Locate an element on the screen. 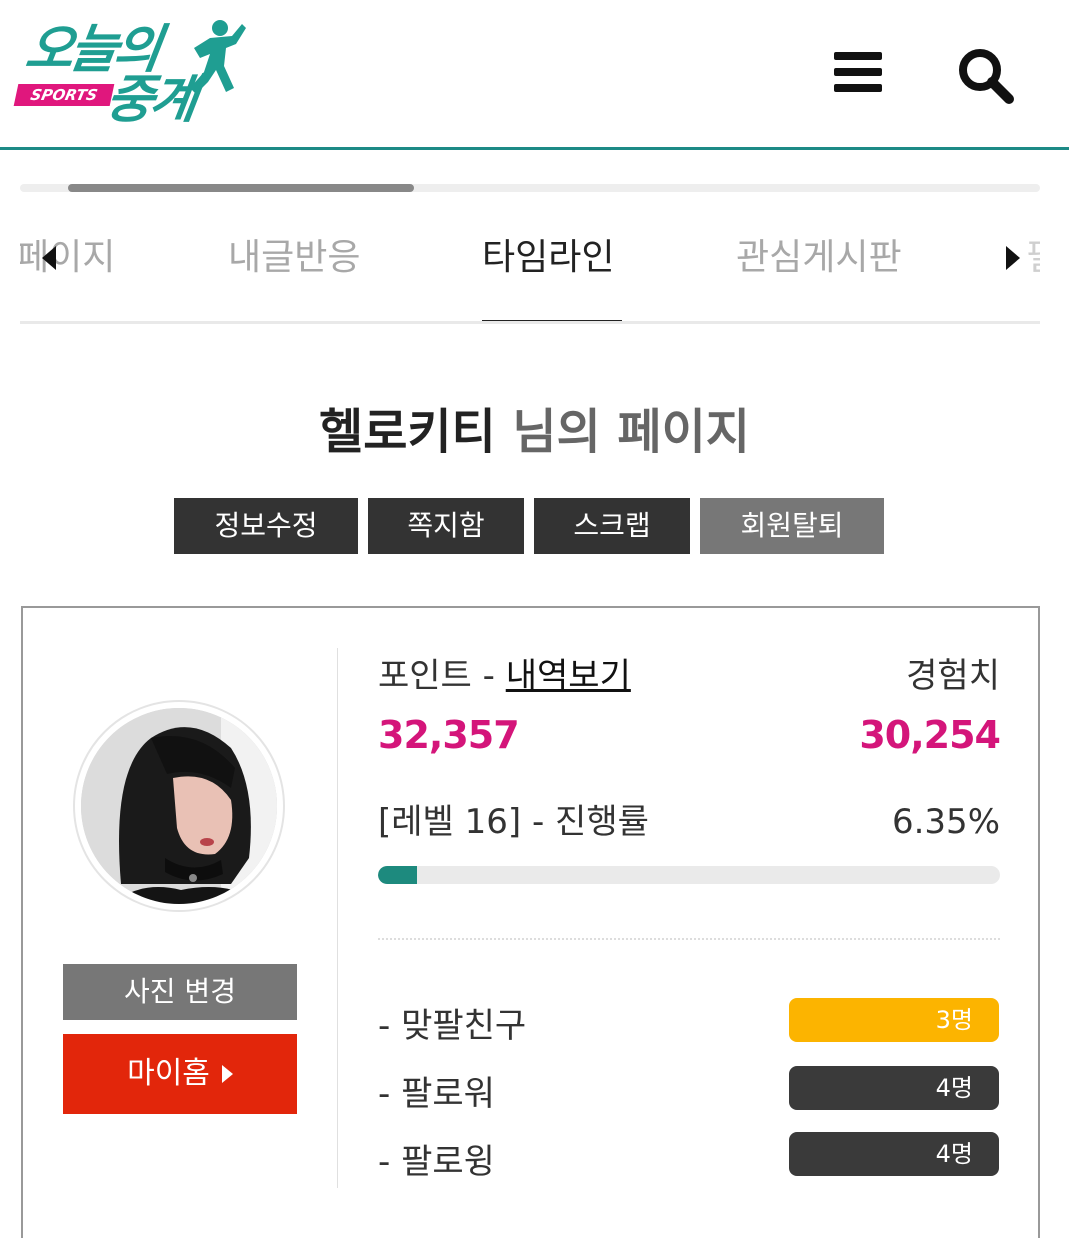  followers-count: 4명 is located at coordinates (894, 1088).